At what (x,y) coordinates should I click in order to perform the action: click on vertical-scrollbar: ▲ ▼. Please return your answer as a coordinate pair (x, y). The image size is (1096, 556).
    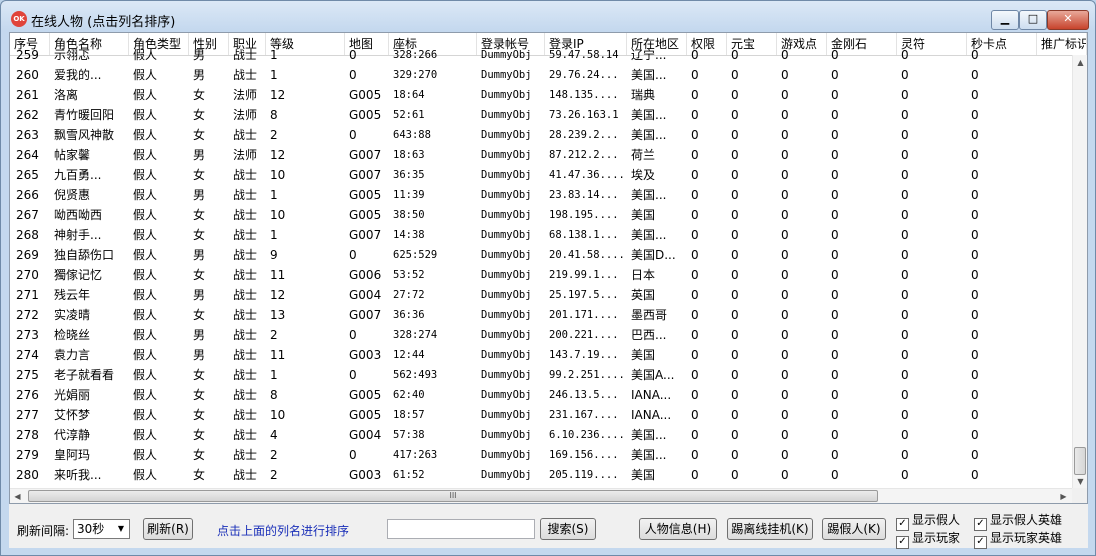
    Looking at the image, I should click on (1079, 272).